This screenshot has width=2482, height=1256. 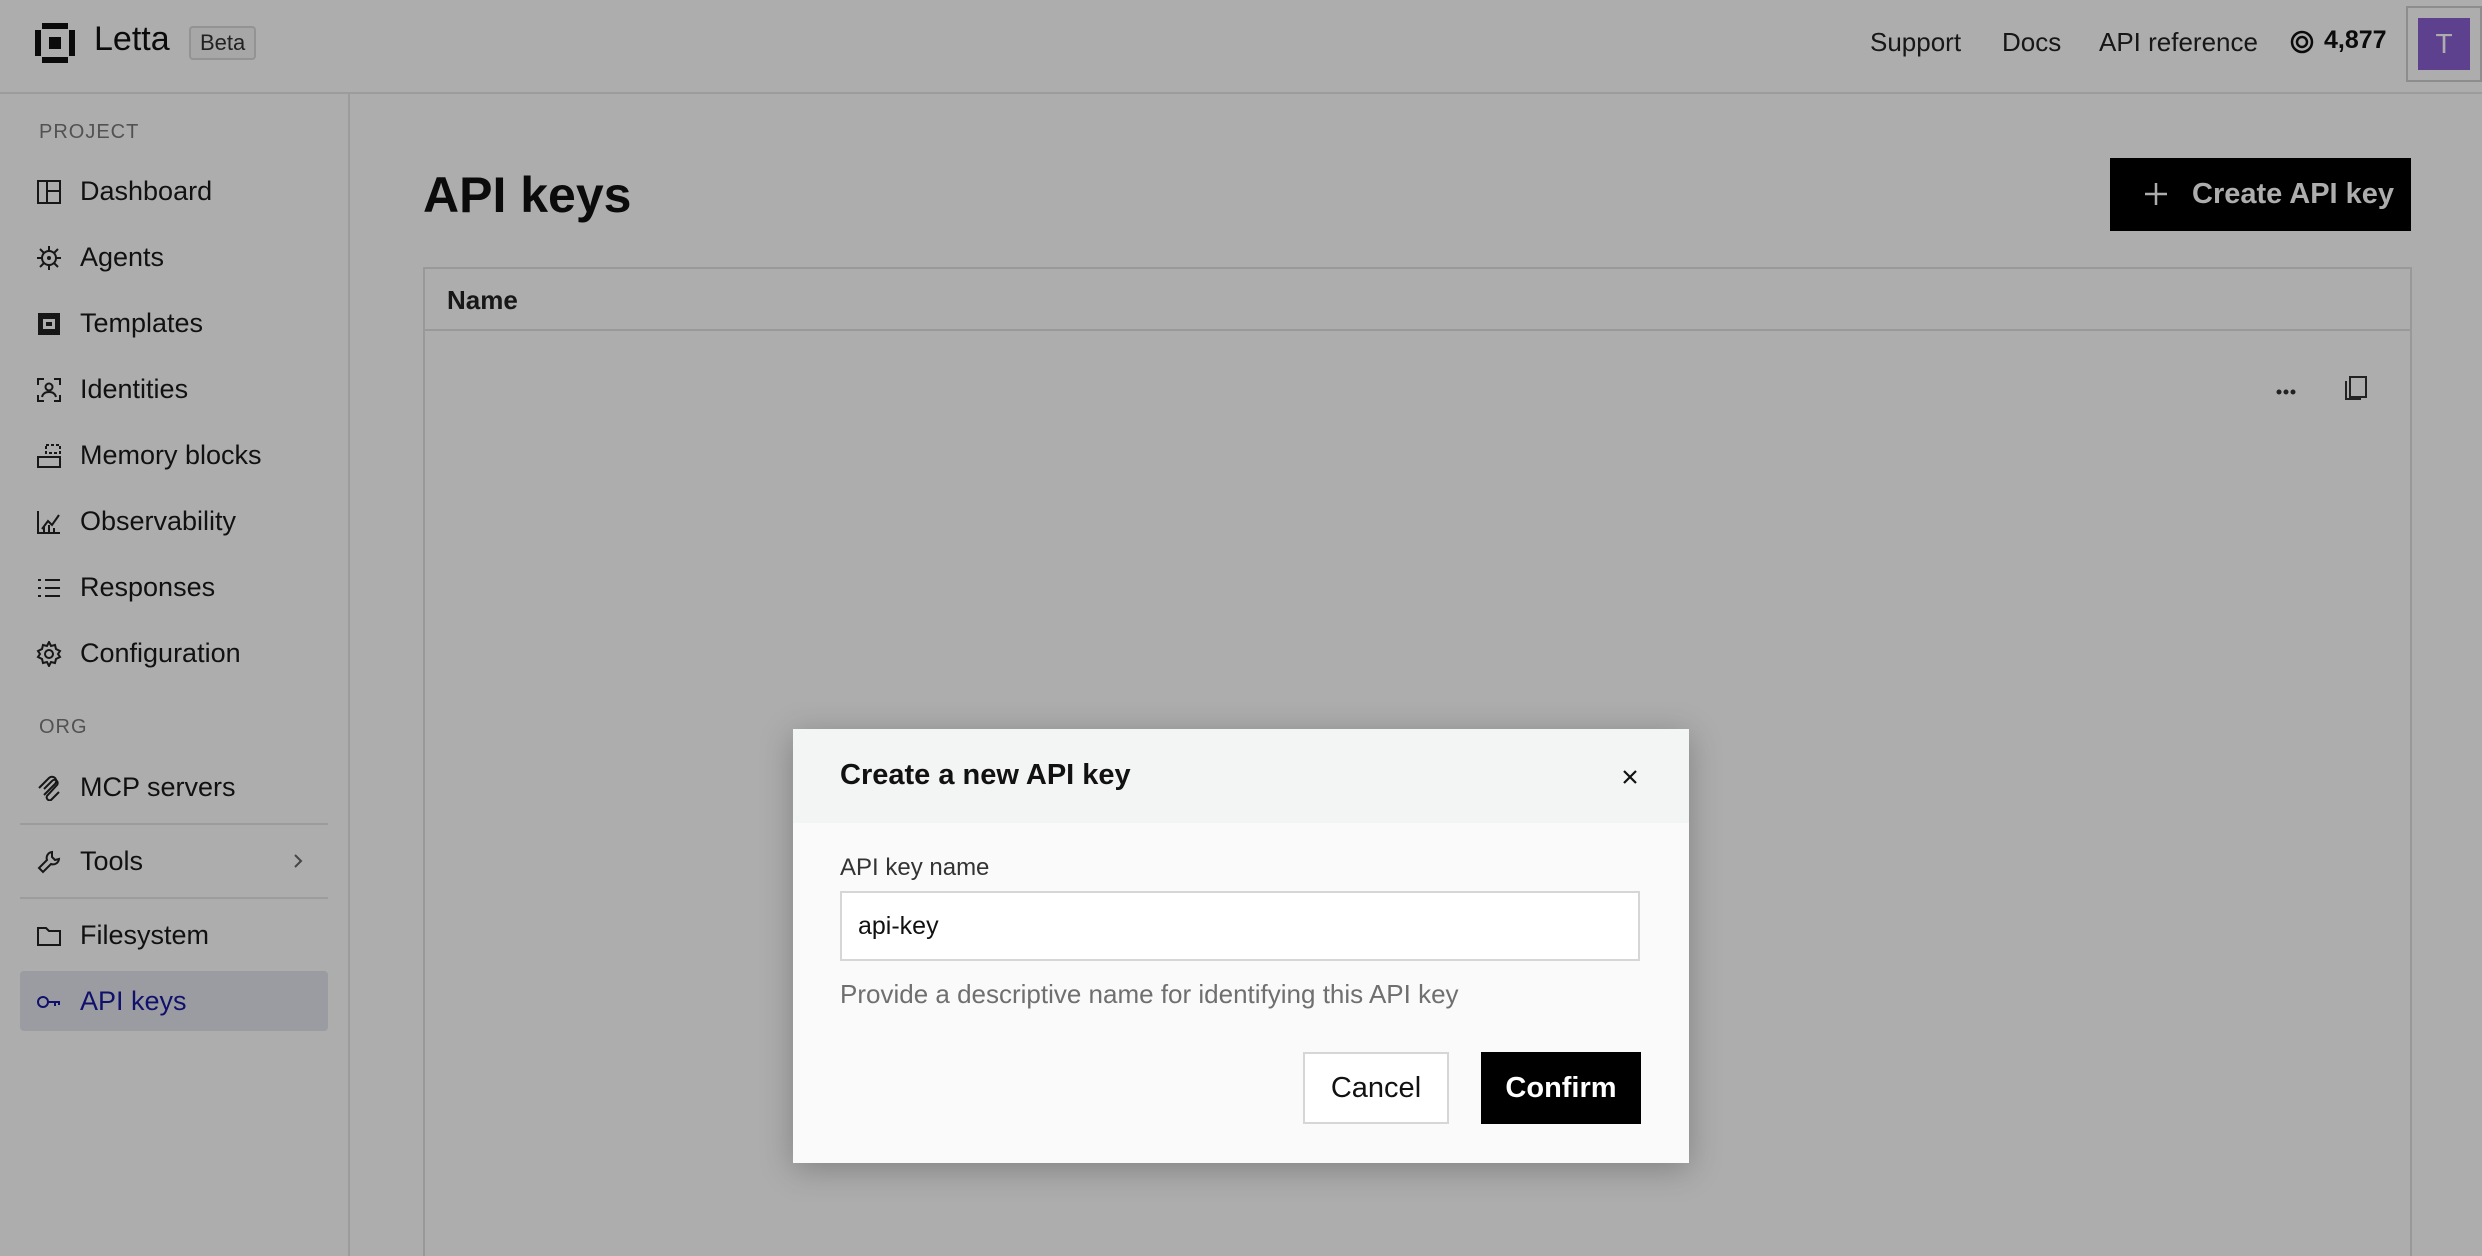 What do you see at coordinates (985, 775) in the screenshot?
I see `dialog-title: Create a new API key` at bounding box center [985, 775].